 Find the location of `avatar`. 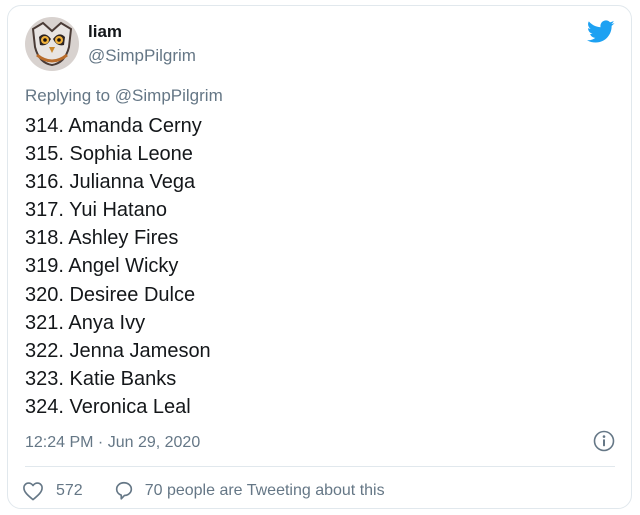

avatar is located at coordinates (52, 44).